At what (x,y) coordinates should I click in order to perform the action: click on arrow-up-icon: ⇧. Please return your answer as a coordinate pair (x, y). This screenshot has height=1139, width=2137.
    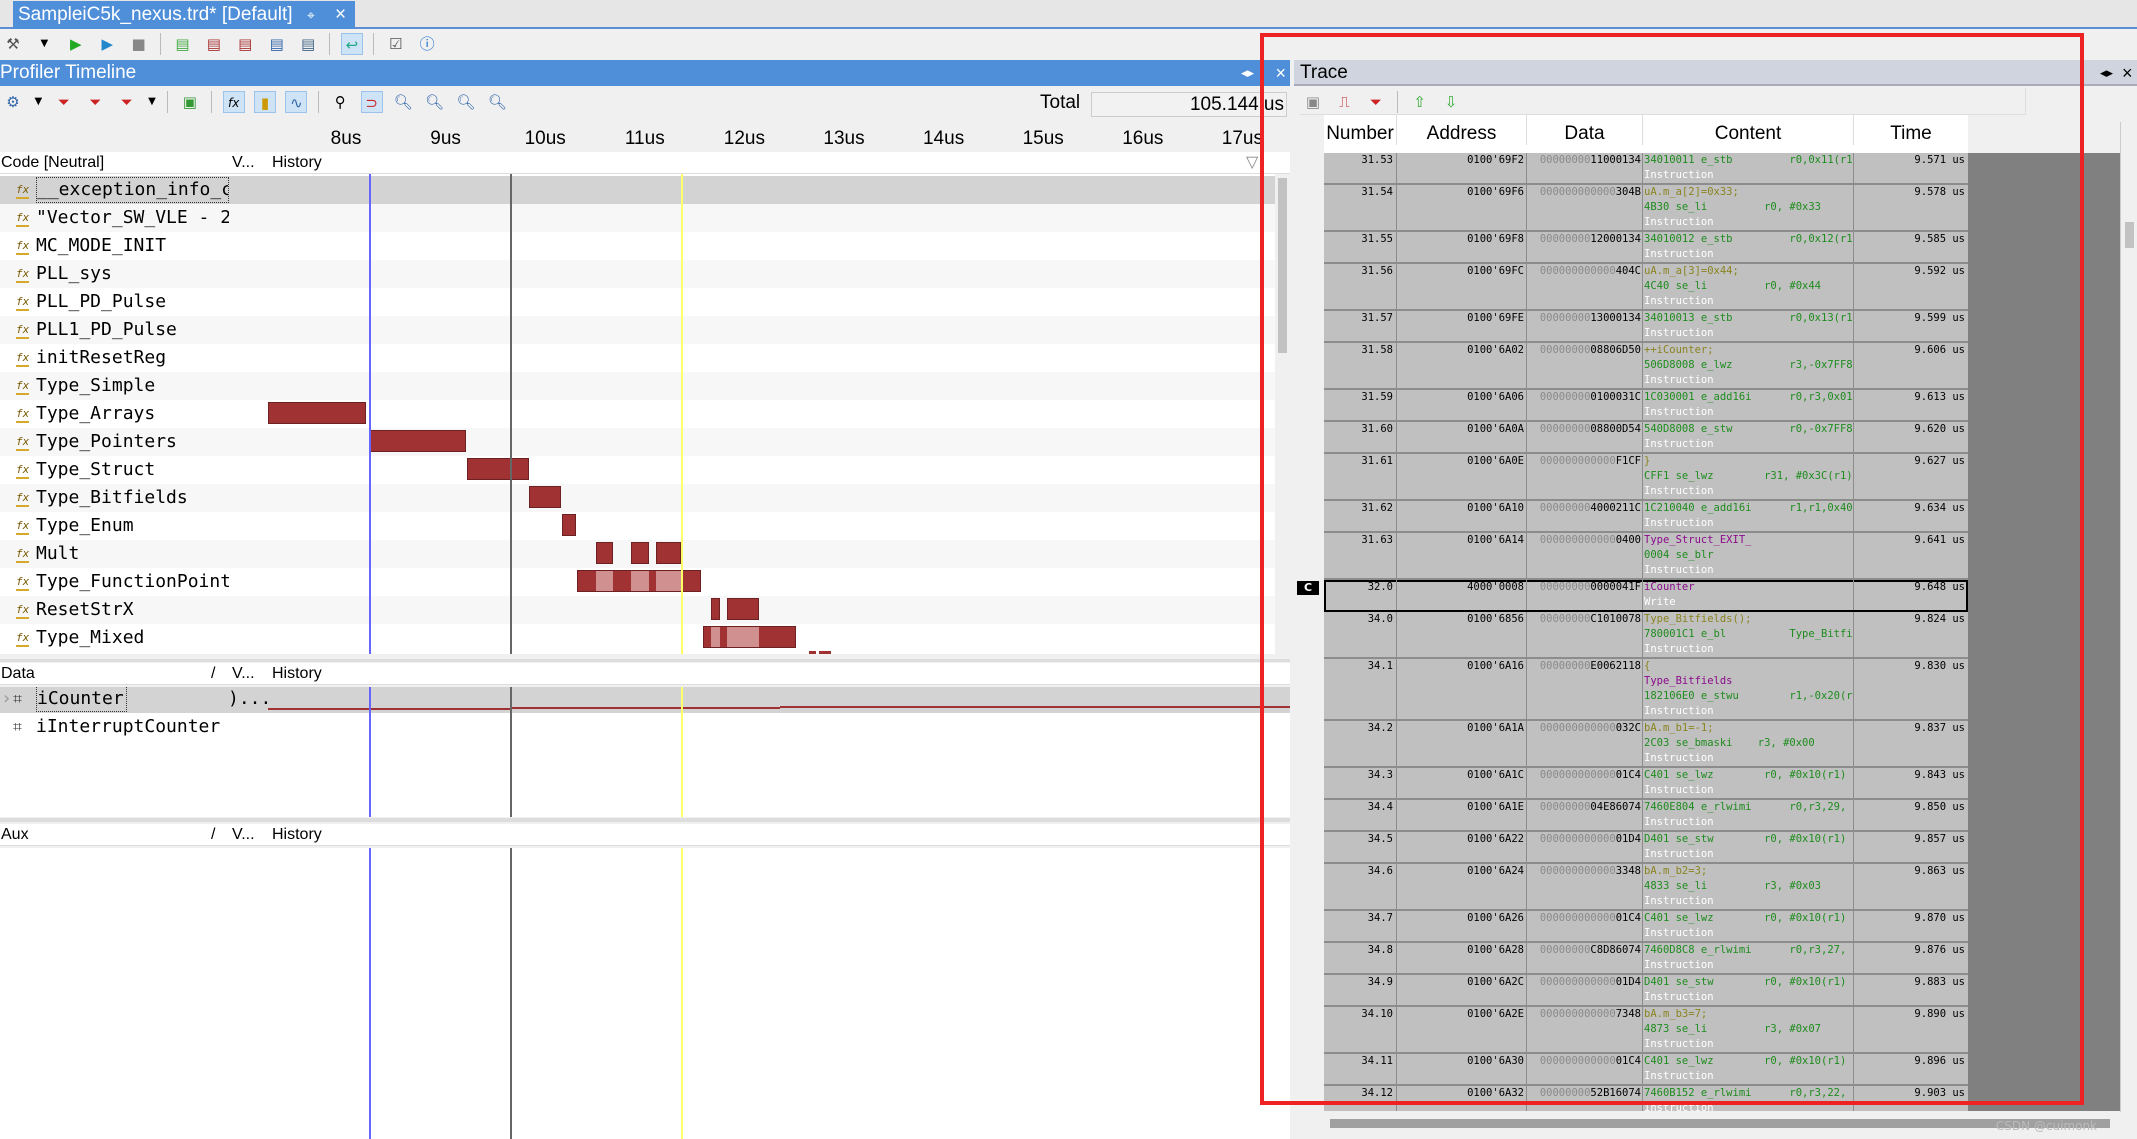
    Looking at the image, I should click on (1420, 102).